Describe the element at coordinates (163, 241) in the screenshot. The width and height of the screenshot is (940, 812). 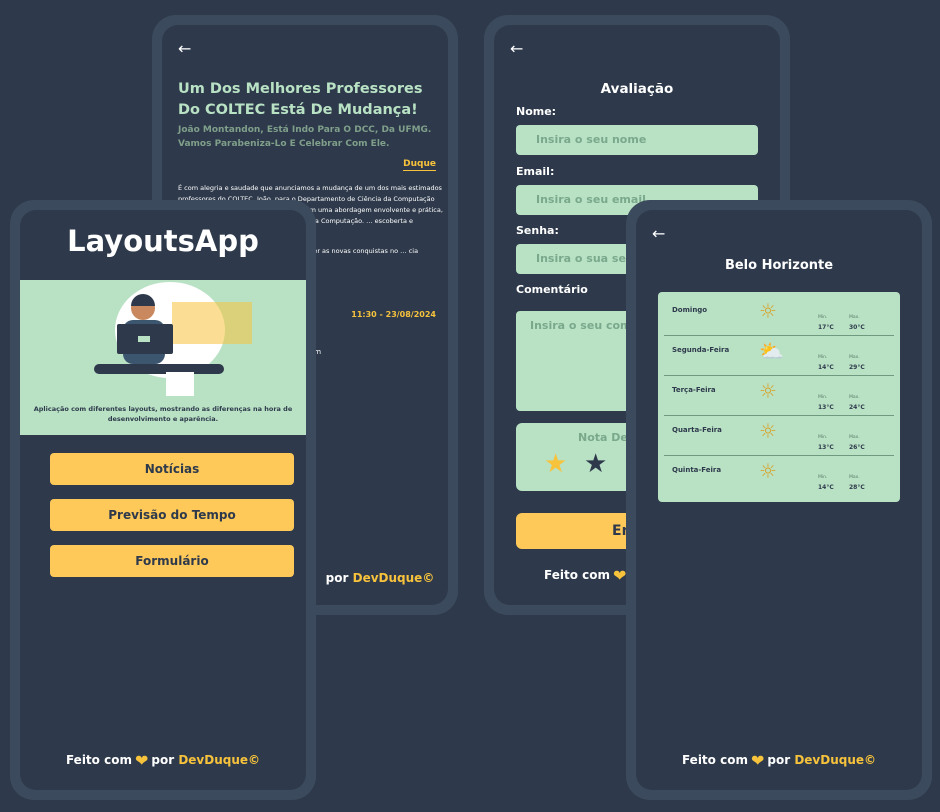
I see `app-title: LayoutsApp` at that location.